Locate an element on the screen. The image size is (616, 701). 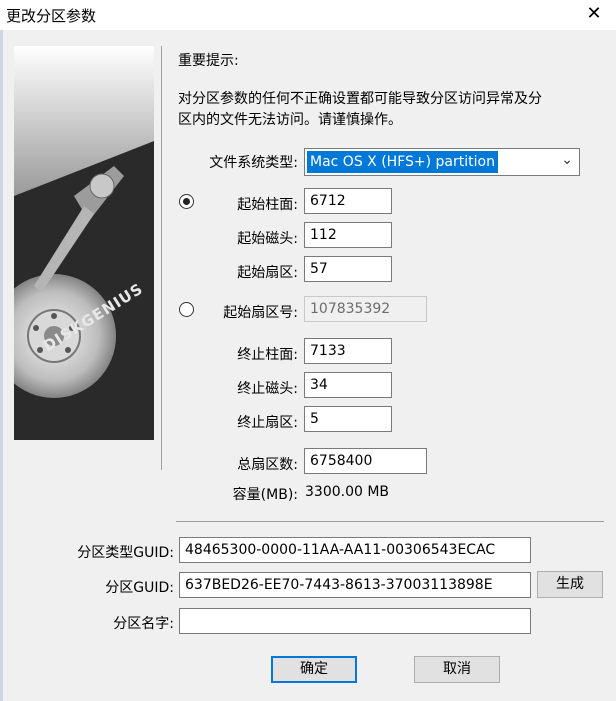
end-sector-input: 5 is located at coordinates (348, 419).